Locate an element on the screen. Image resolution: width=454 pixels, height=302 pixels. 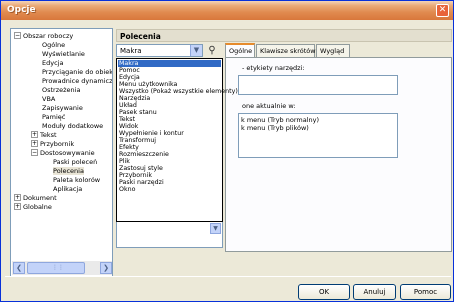
dropdown-option: Narzędzia is located at coordinates (169, 98).